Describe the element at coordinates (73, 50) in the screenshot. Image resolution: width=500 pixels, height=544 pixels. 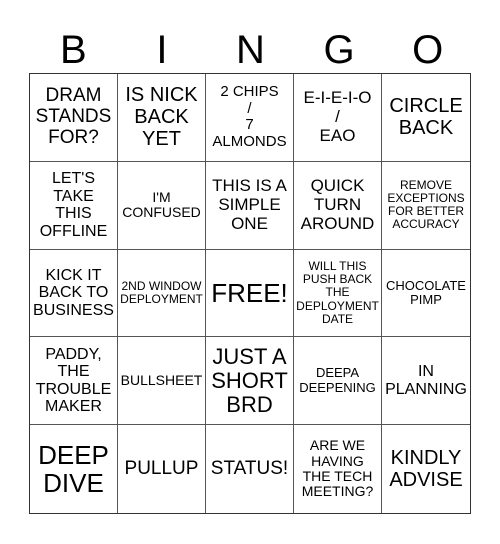
I see `header-letter-b: B` at that location.